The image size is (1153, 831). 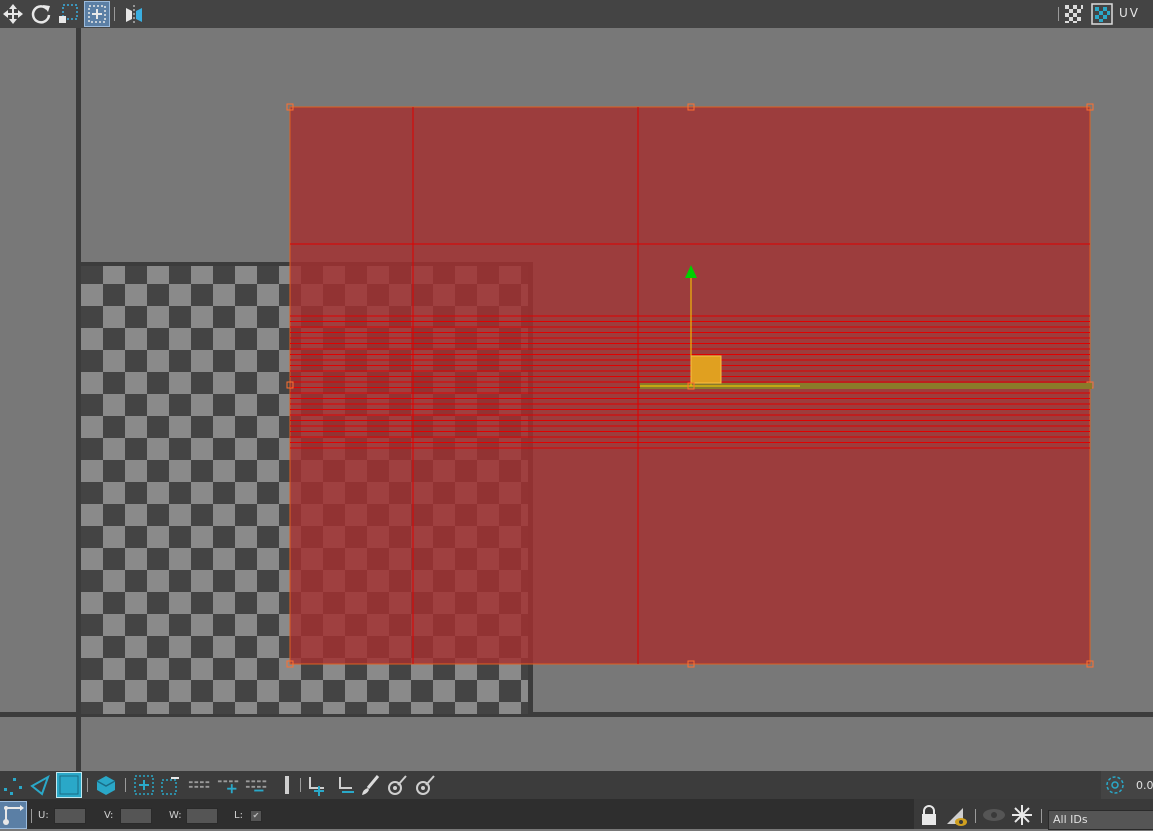 I want to click on u-field, so click(x=70, y=816).